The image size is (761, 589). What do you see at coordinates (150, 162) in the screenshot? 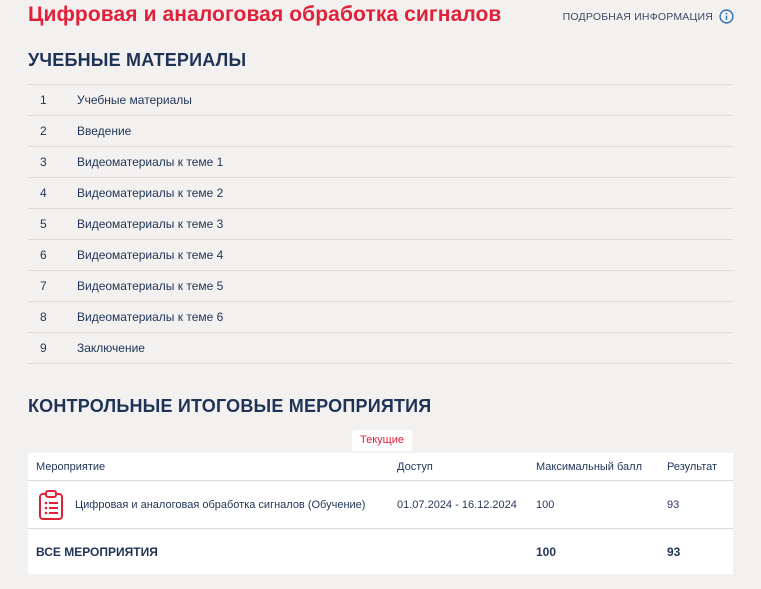
I see `material-link: Видеоматериалы к теме 1` at bounding box center [150, 162].